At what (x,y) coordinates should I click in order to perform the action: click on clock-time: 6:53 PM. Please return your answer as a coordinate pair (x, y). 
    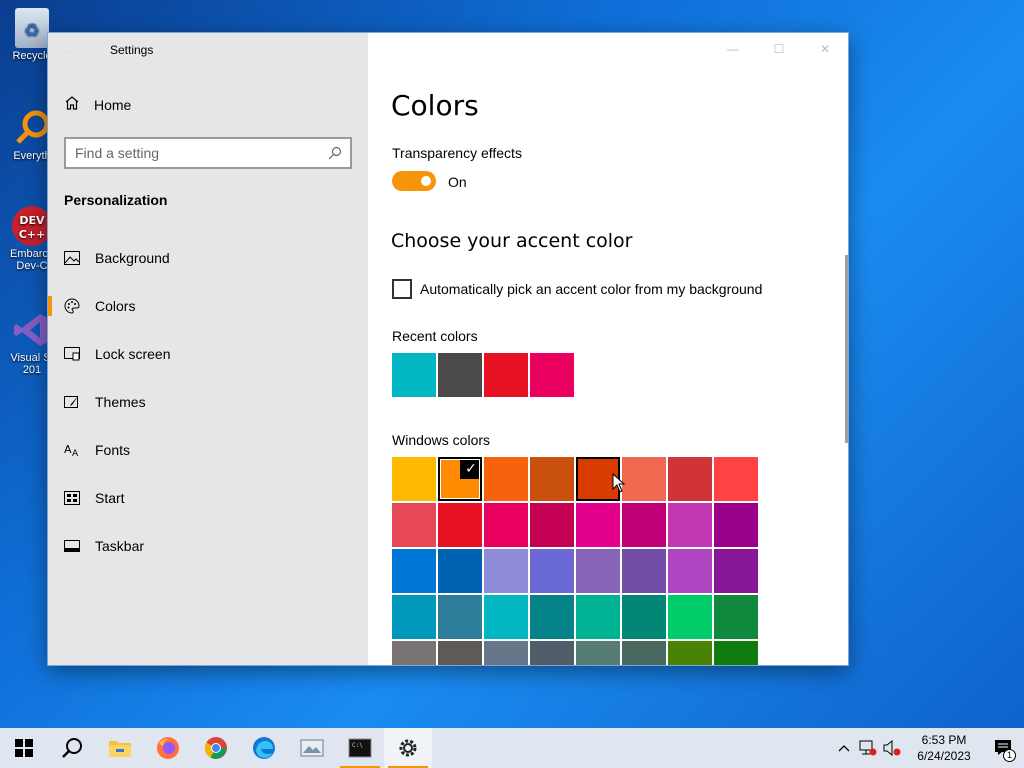
    Looking at the image, I should click on (944, 740).